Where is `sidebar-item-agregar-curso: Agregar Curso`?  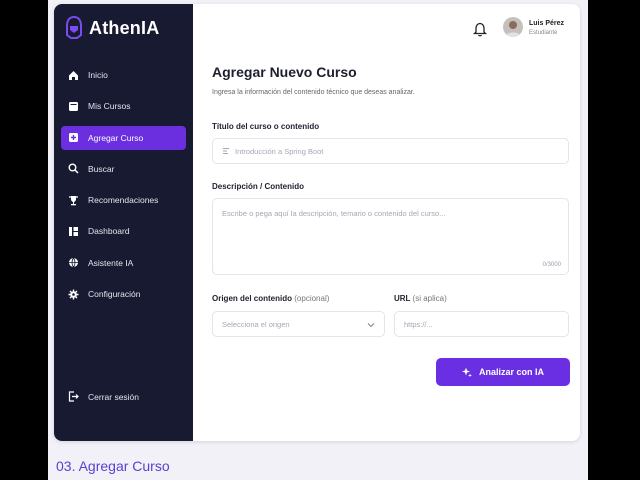 sidebar-item-agregar-curso: Agregar Curso is located at coordinates (123, 137).